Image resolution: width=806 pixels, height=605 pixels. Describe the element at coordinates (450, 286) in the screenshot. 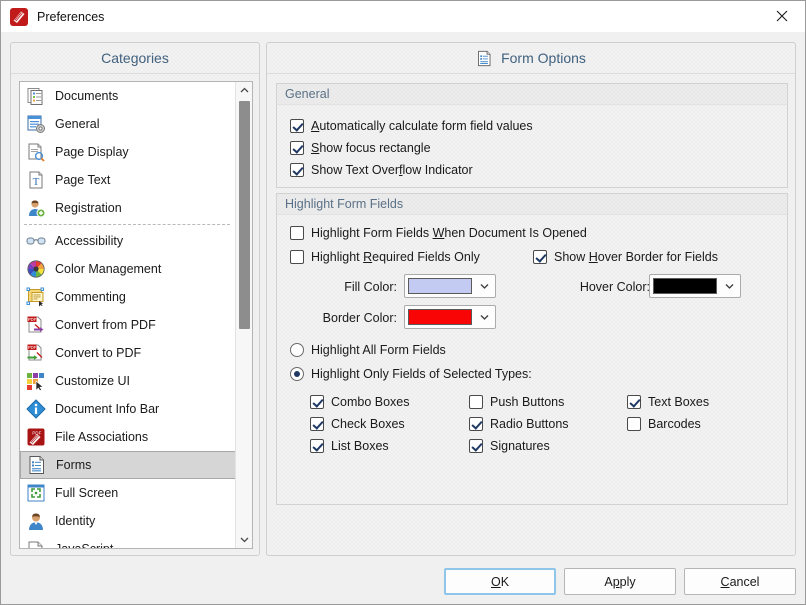

I see `fill-color-combo` at that location.